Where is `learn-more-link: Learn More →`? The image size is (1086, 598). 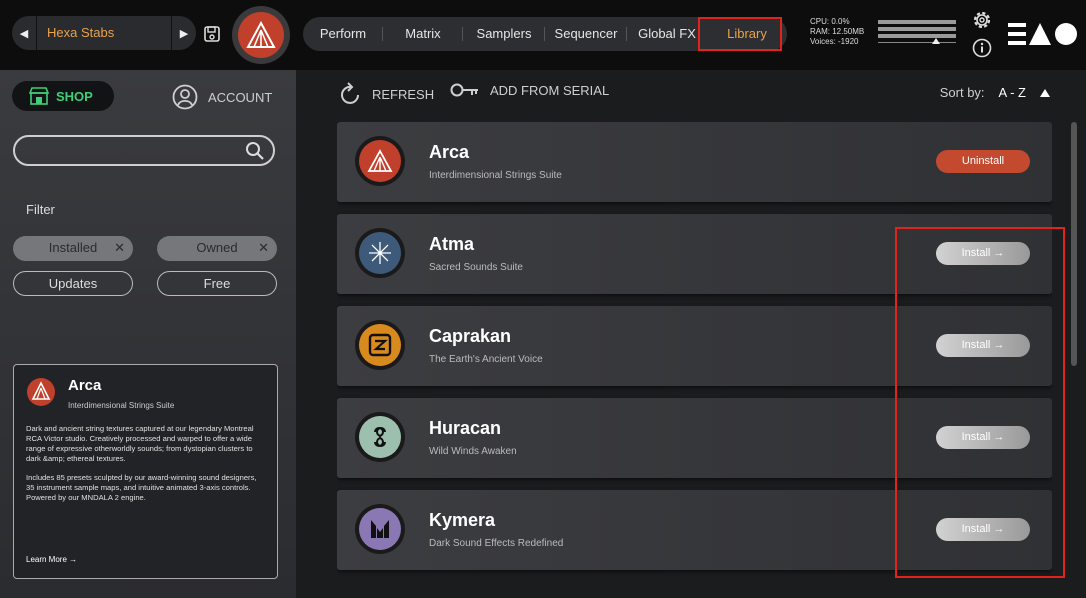 learn-more-link: Learn More → is located at coordinates (51, 559).